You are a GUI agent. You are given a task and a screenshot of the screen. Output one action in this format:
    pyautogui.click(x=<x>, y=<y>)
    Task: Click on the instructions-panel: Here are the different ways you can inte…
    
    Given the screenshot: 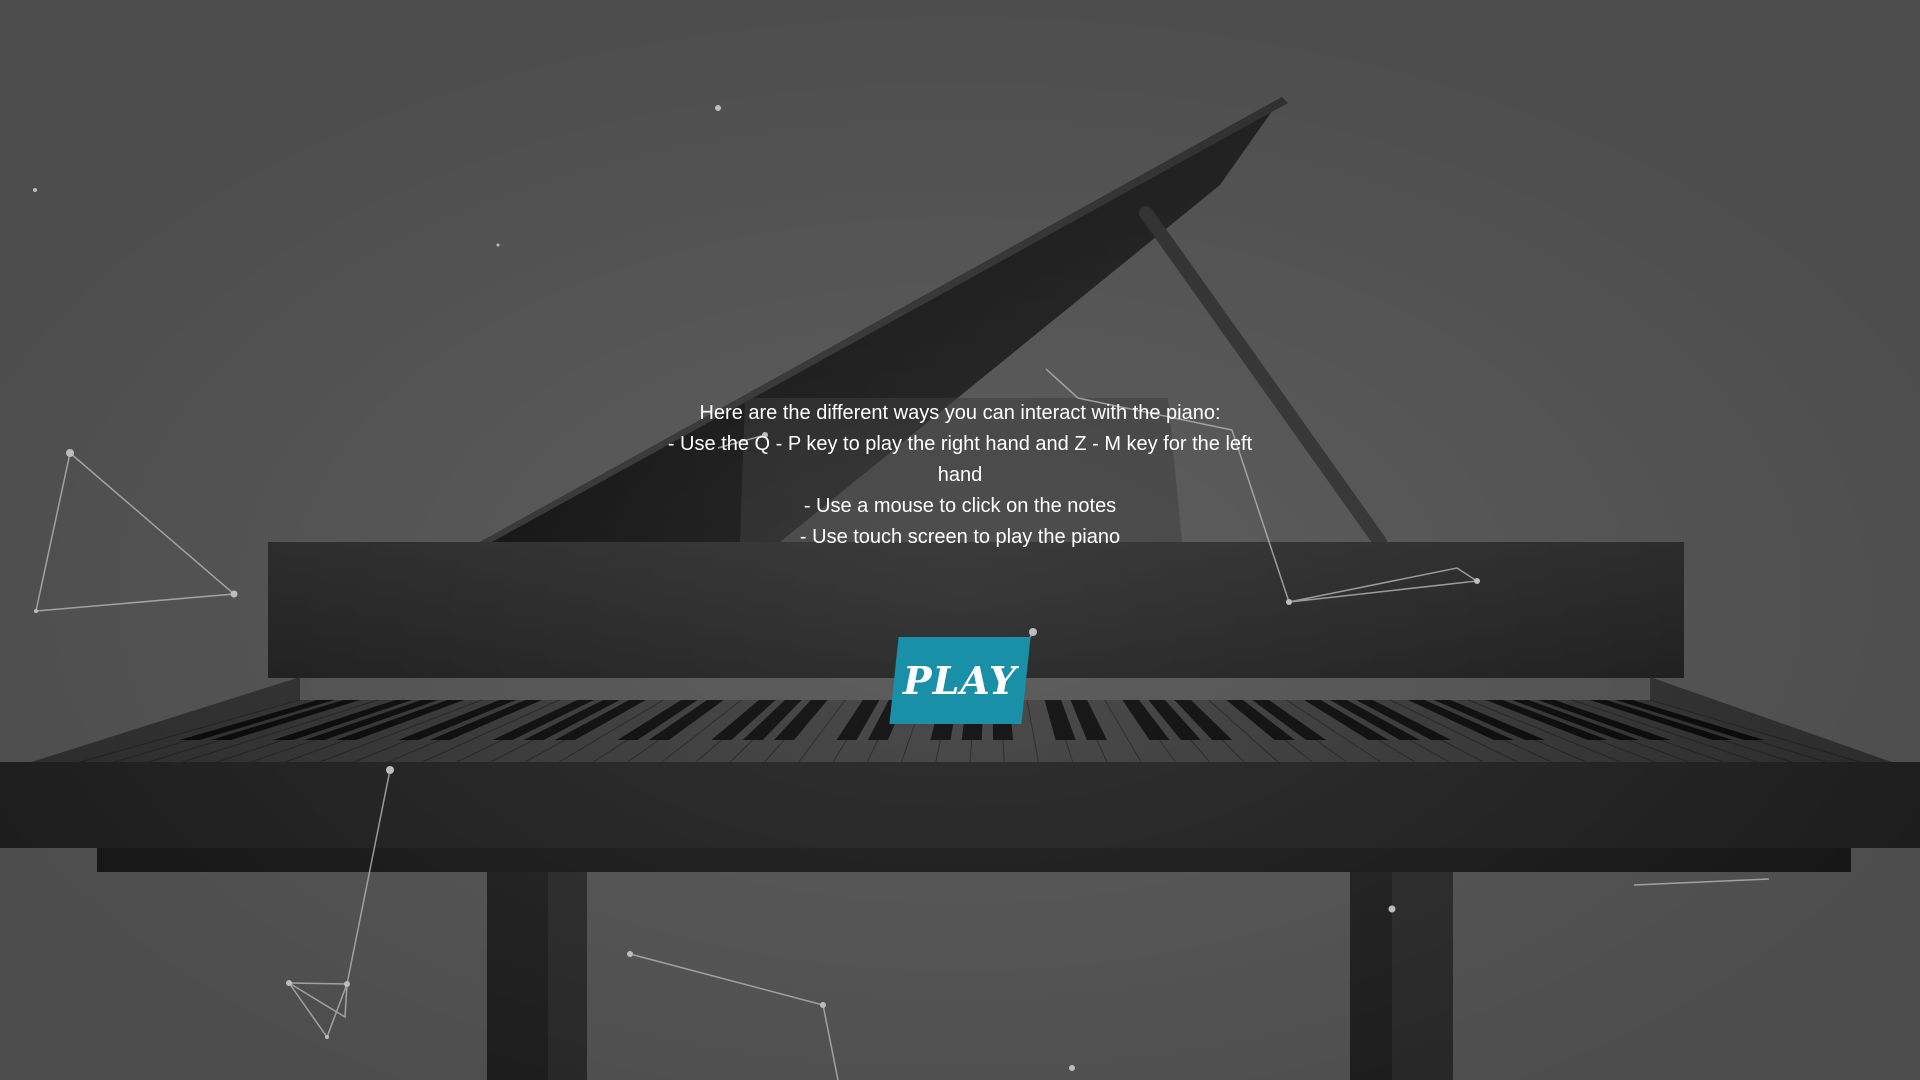 What is the action you would take?
    pyautogui.click(x=960, y=475)
    